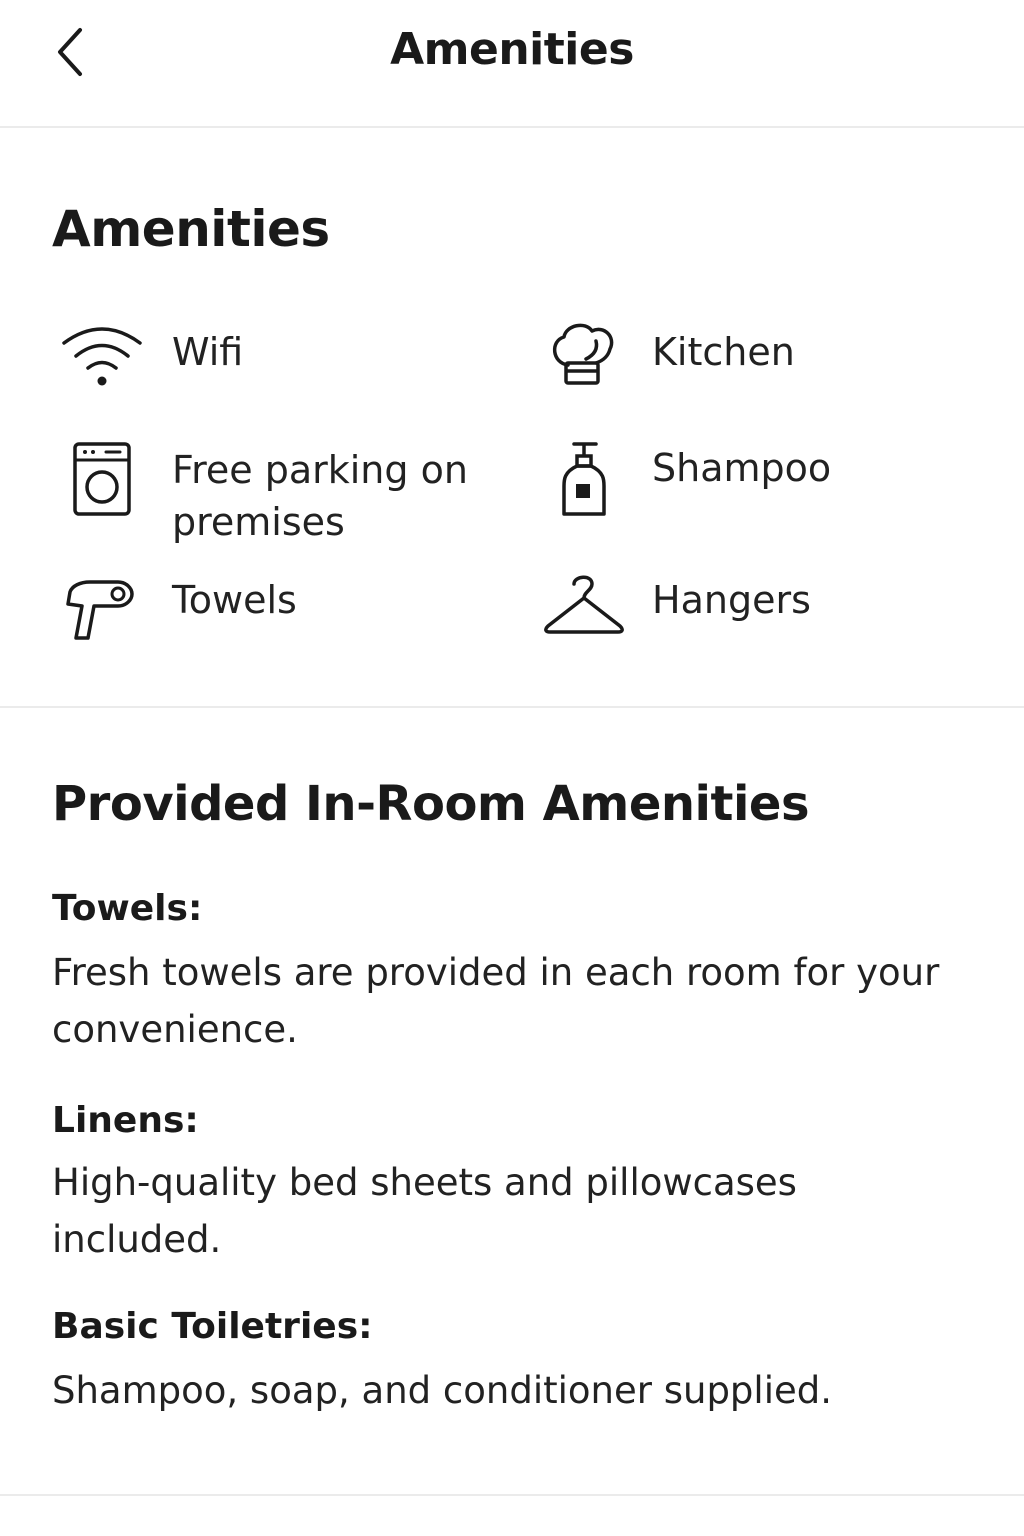  Describe the element at coordinates (110, 480) in the screenshot. I see `washing-machine-icon` at that location.